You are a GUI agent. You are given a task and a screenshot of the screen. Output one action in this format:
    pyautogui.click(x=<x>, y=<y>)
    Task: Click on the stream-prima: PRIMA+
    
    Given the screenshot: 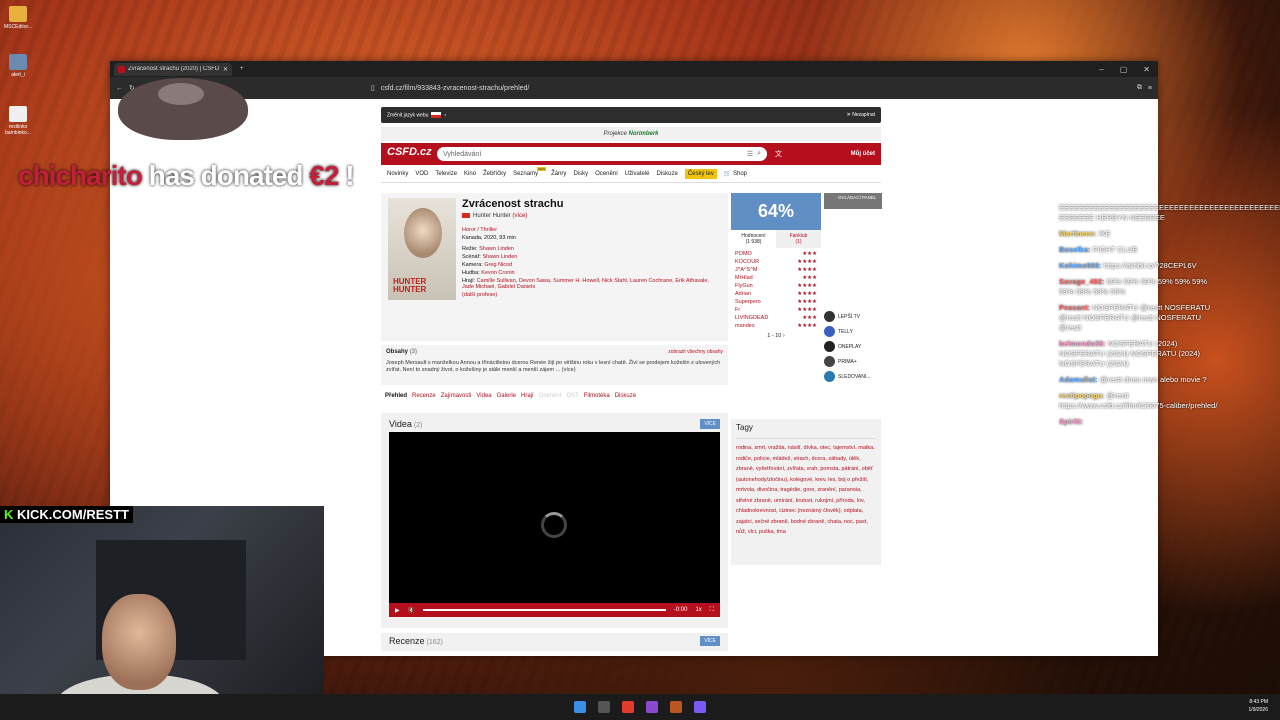 What is the action you would take?
    pyautogui.click(x=853, y=361)
    